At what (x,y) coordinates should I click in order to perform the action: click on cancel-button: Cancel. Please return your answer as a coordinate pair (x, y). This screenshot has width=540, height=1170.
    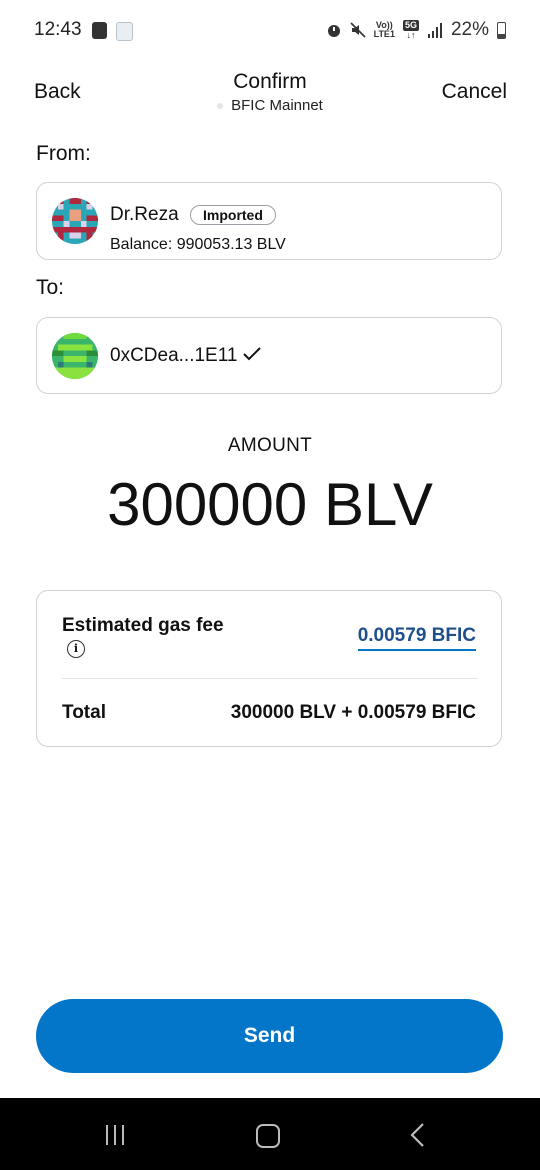
    Looking at the image, I should click on (474, 92).